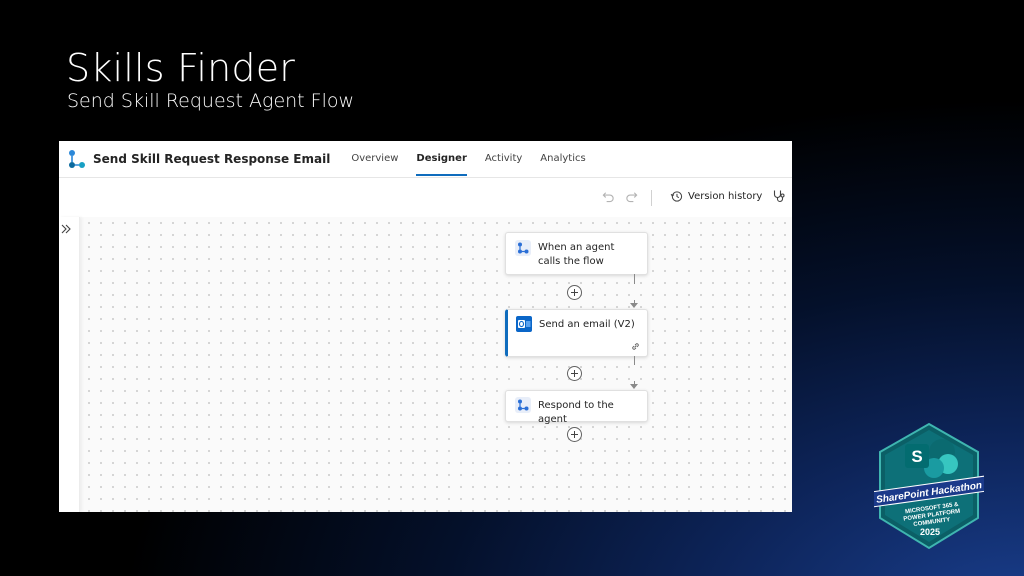 Image resolution: width=1024 pixels, height=576 pixels. I want to click on slide-subtitle: Send Skill Request Agent Flow, so click(211, 101).